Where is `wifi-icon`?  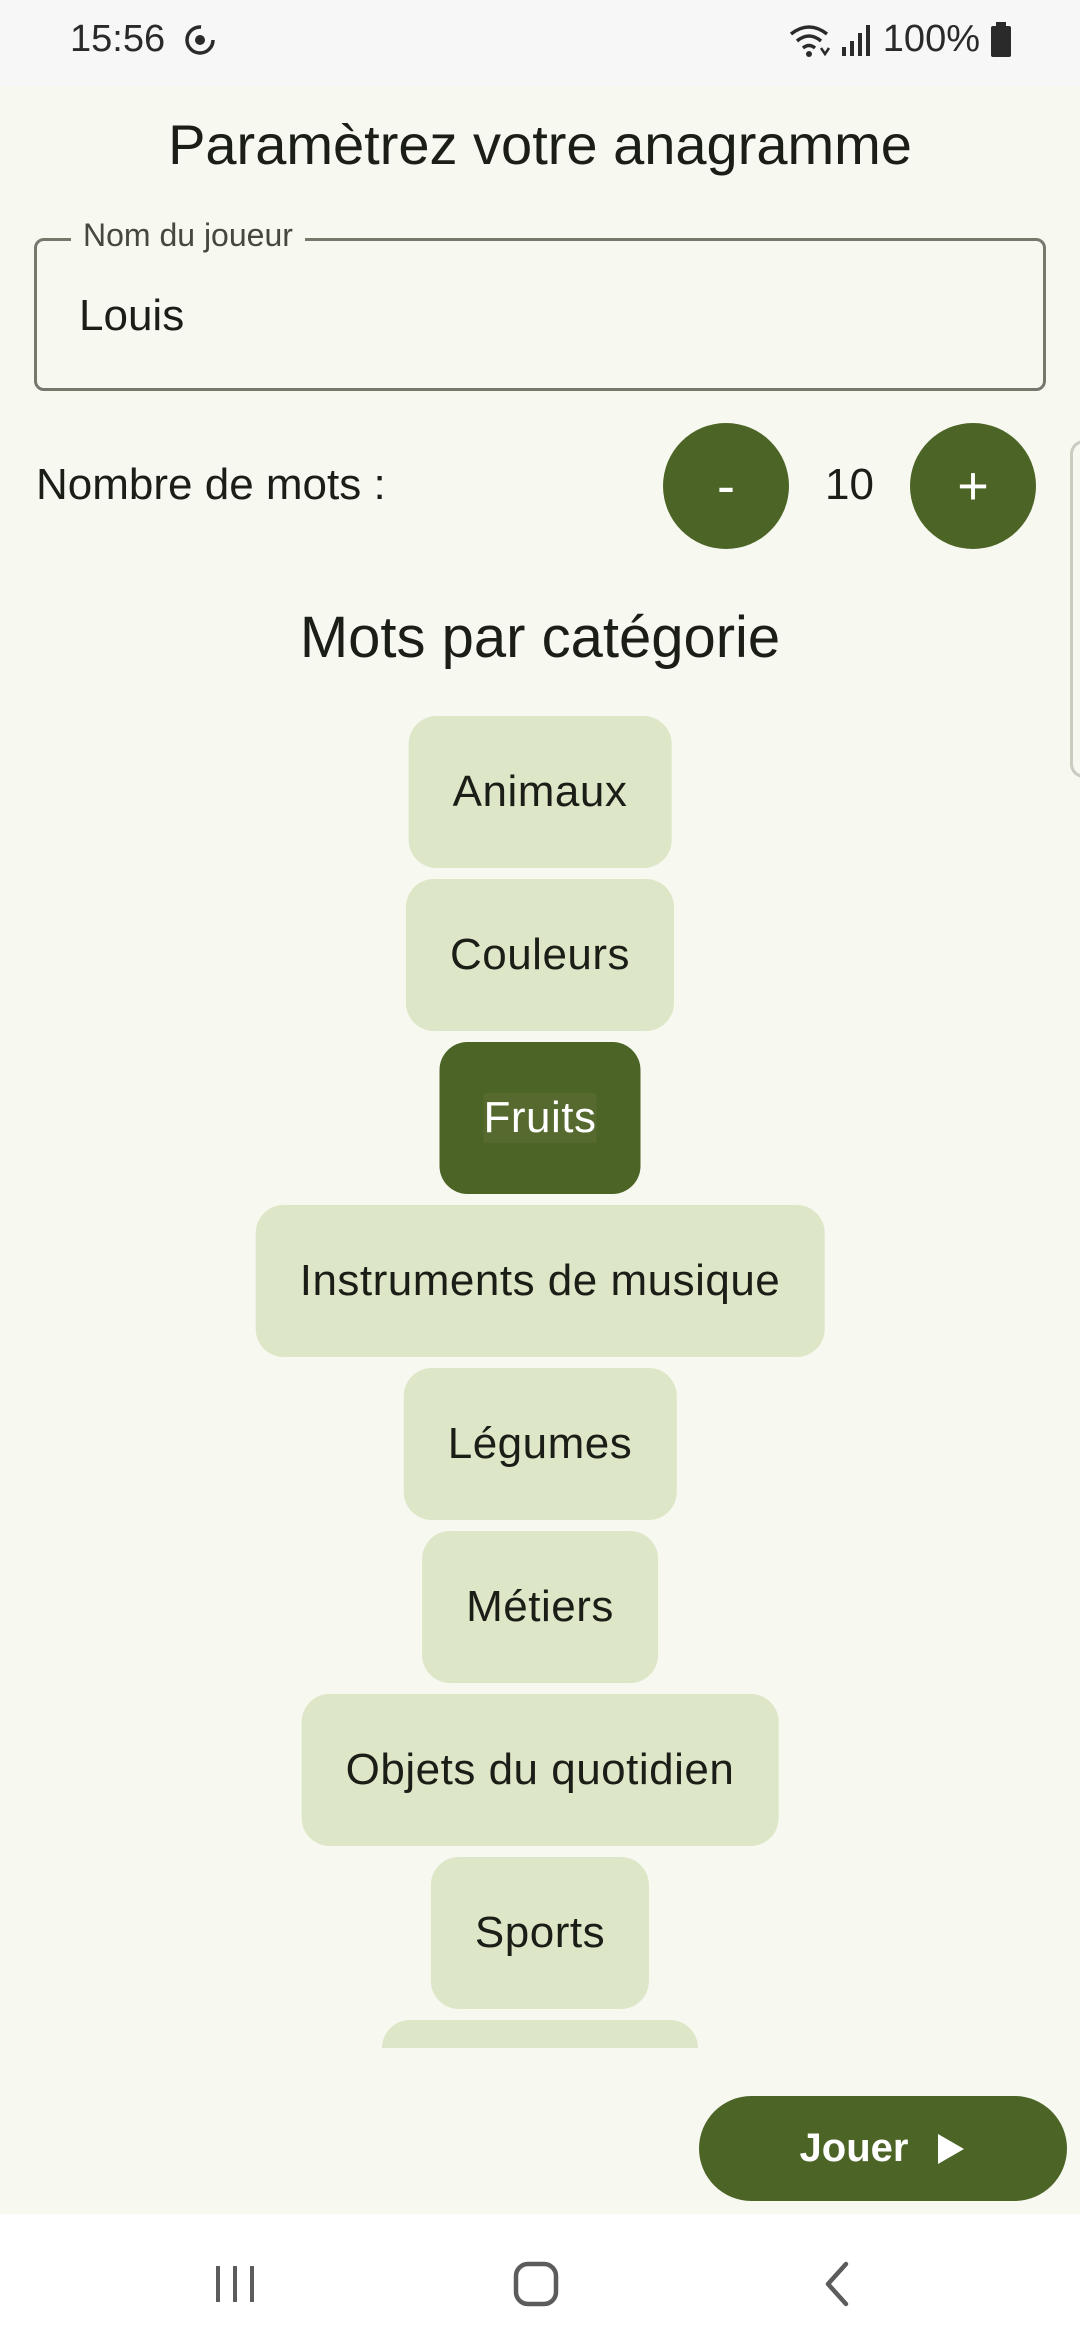 wifi-icon is located at coordinates (809, 40).